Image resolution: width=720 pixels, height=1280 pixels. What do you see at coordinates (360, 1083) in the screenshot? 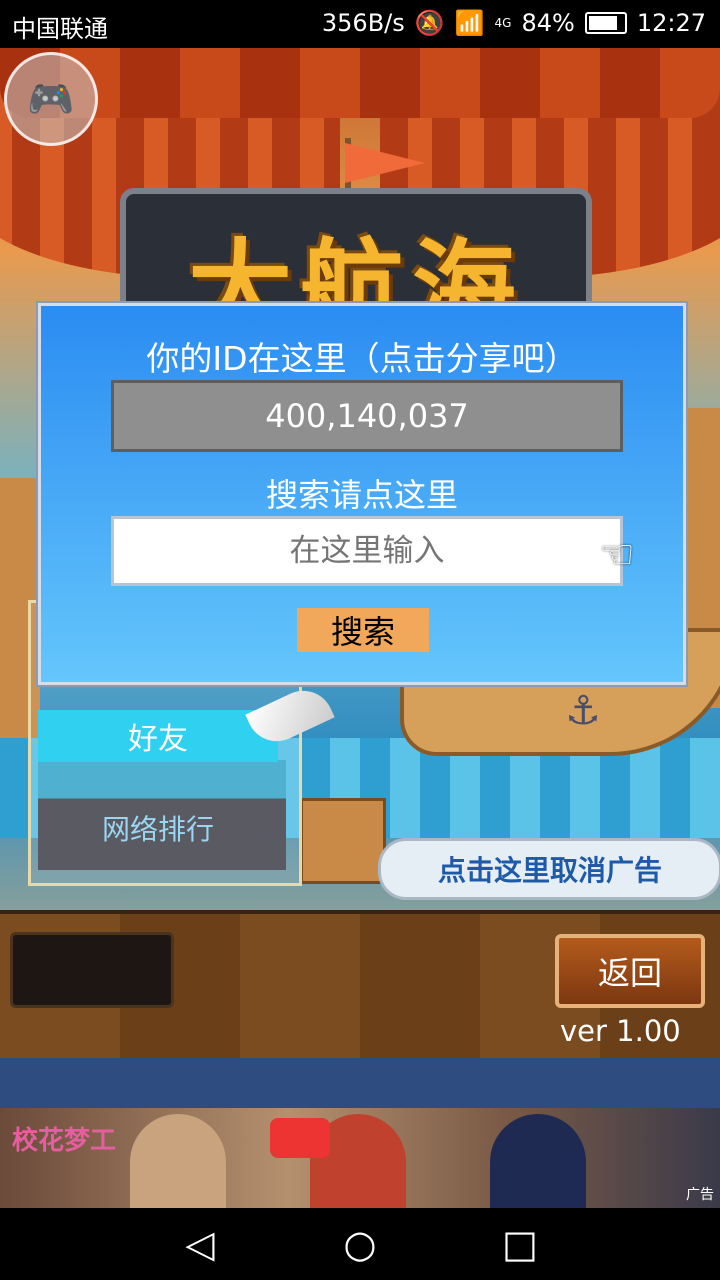
I see `blue-strip` at bounding box center [360, 1083].